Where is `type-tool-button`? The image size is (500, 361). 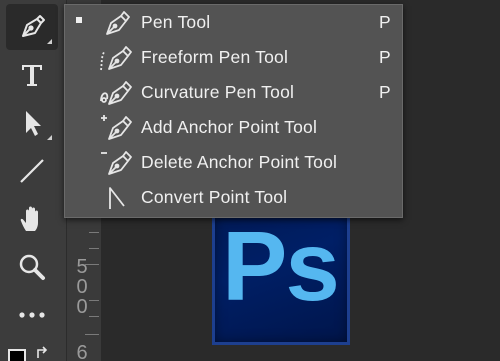 type-tool-button is located at coordinates (32, 75).